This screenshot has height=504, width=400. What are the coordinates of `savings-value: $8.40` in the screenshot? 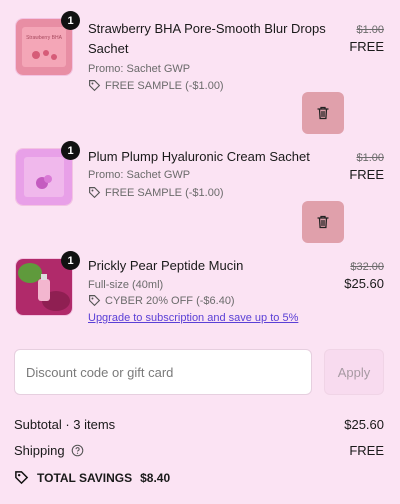 It's located at (155, 477).